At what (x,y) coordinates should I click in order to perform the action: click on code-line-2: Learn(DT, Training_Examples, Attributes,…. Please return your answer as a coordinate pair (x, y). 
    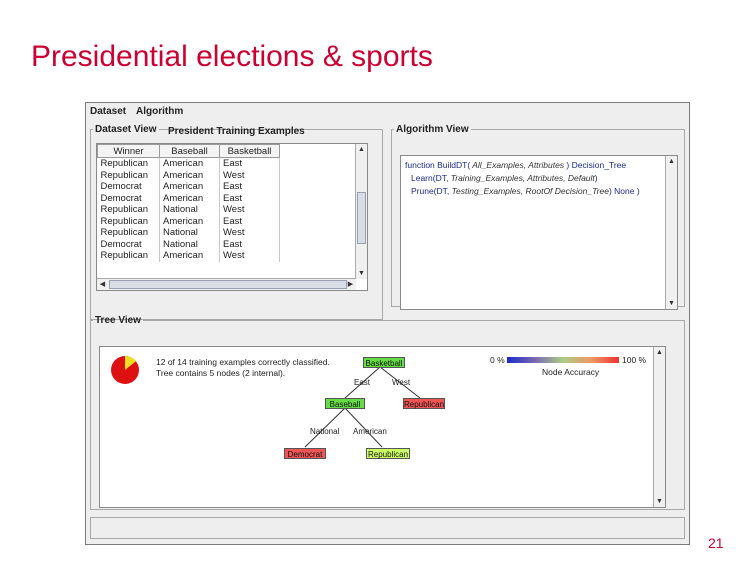
    Looking at the image, I should click on (504, 178).